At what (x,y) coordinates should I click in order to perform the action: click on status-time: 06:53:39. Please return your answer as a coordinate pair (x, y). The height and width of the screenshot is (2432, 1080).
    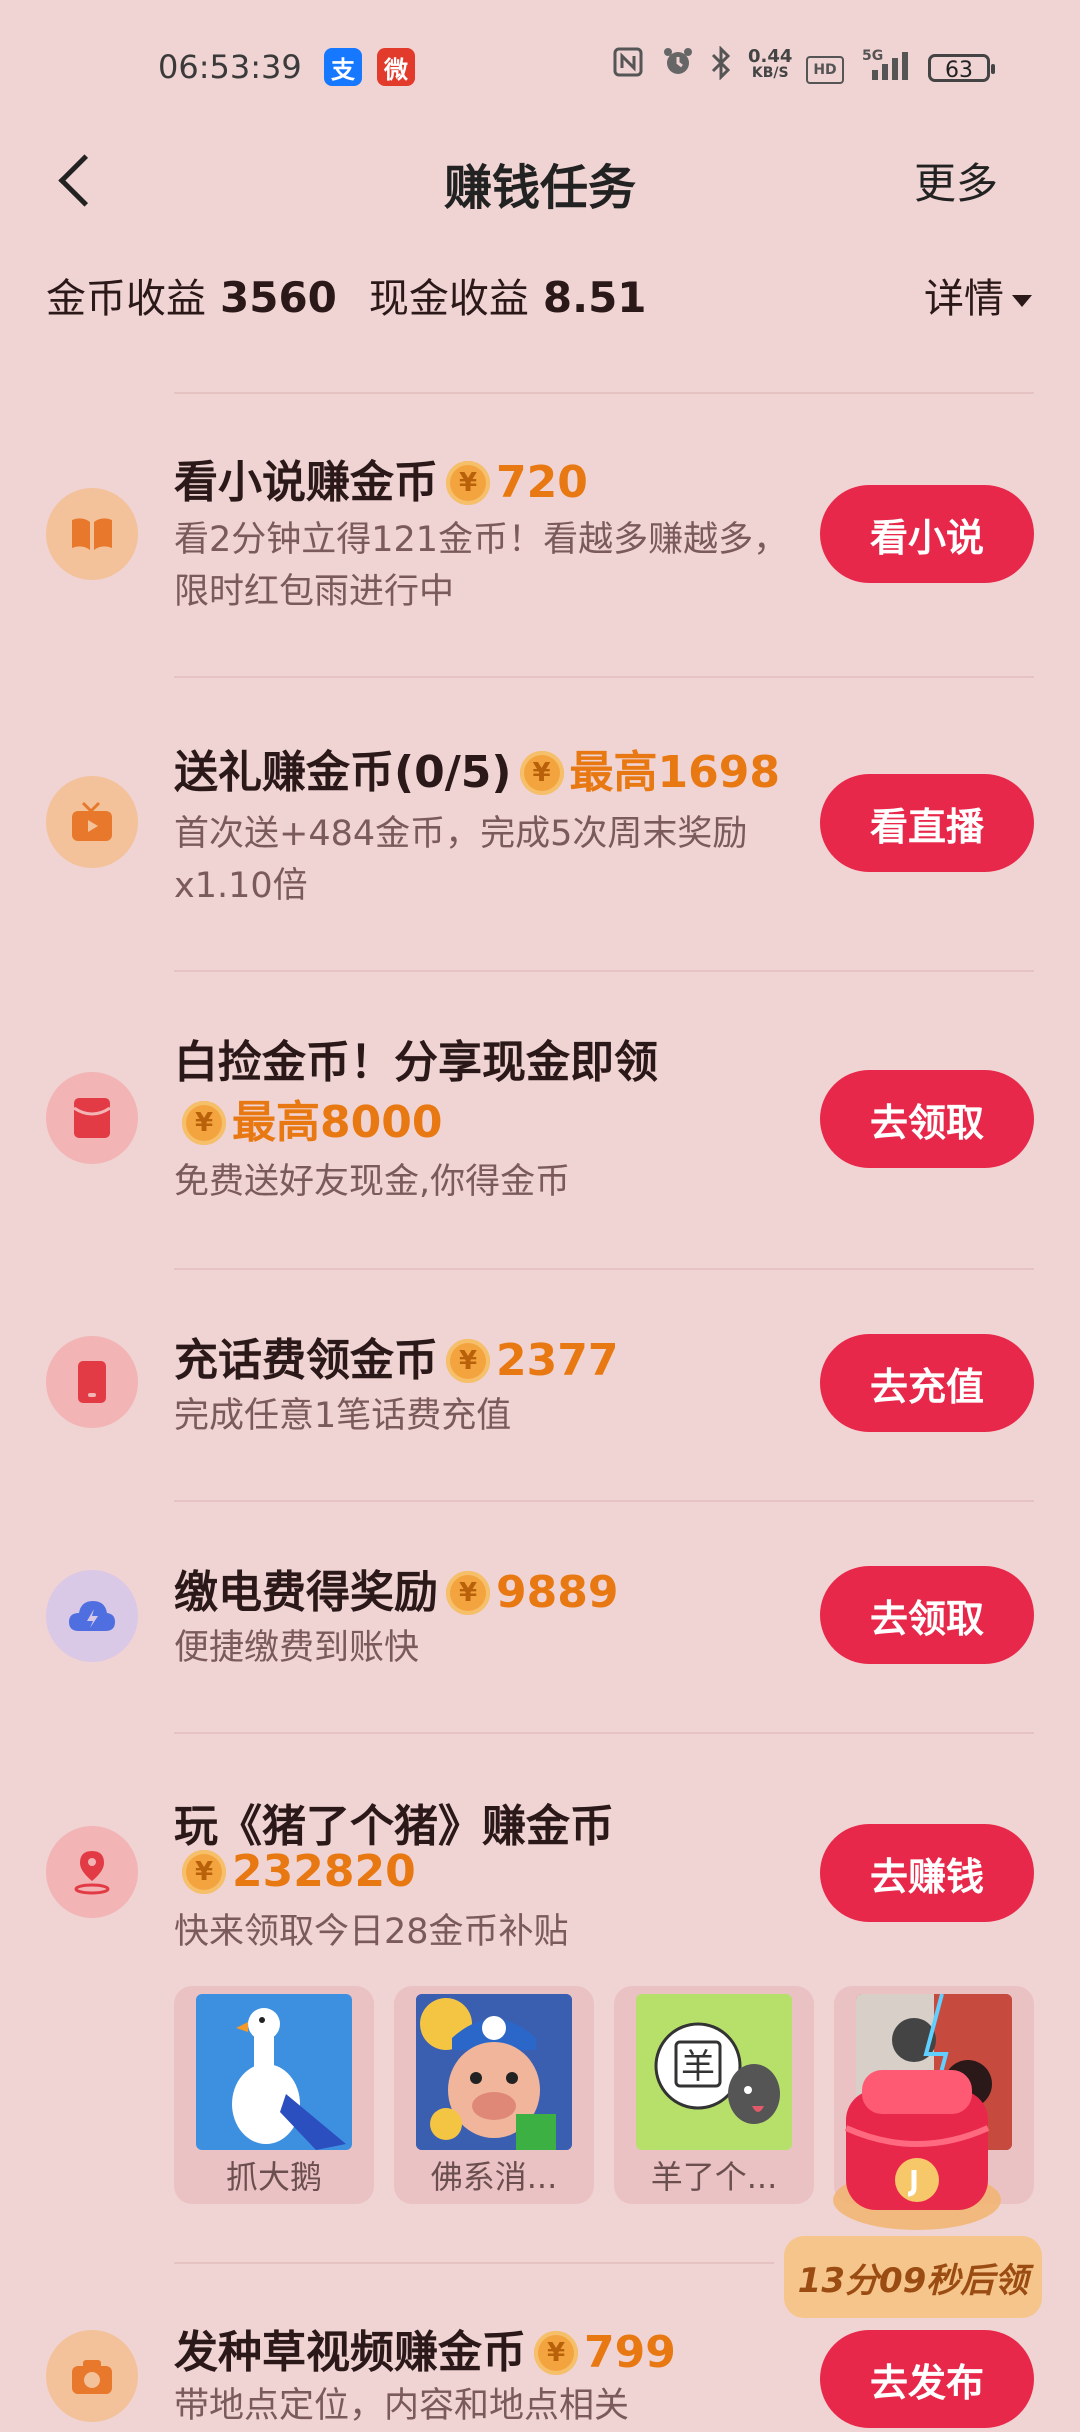
    Looking at the image, I should click on (230, 67).